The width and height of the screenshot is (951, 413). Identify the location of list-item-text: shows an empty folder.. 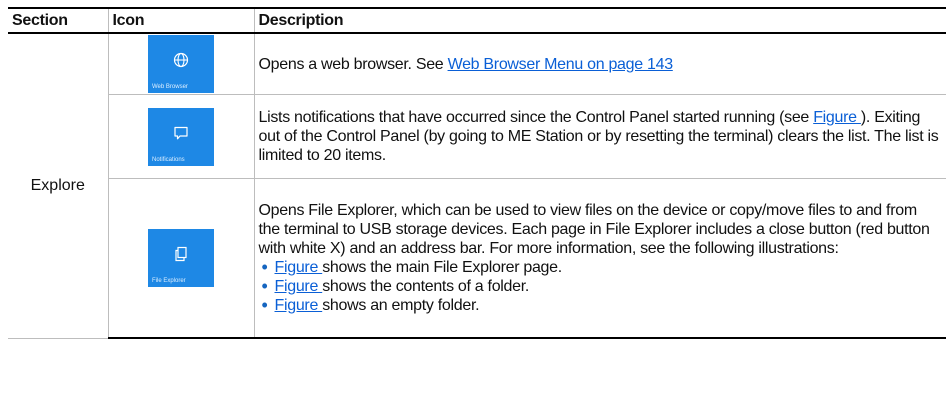
(401, 305).